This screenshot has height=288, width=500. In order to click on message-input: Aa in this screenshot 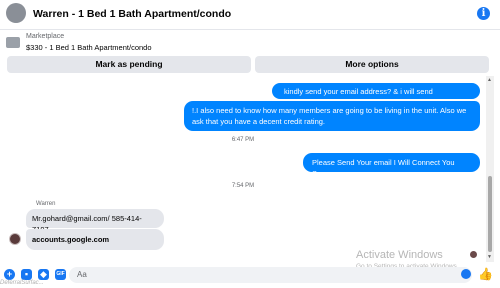, I will do `click(270, 275)`.